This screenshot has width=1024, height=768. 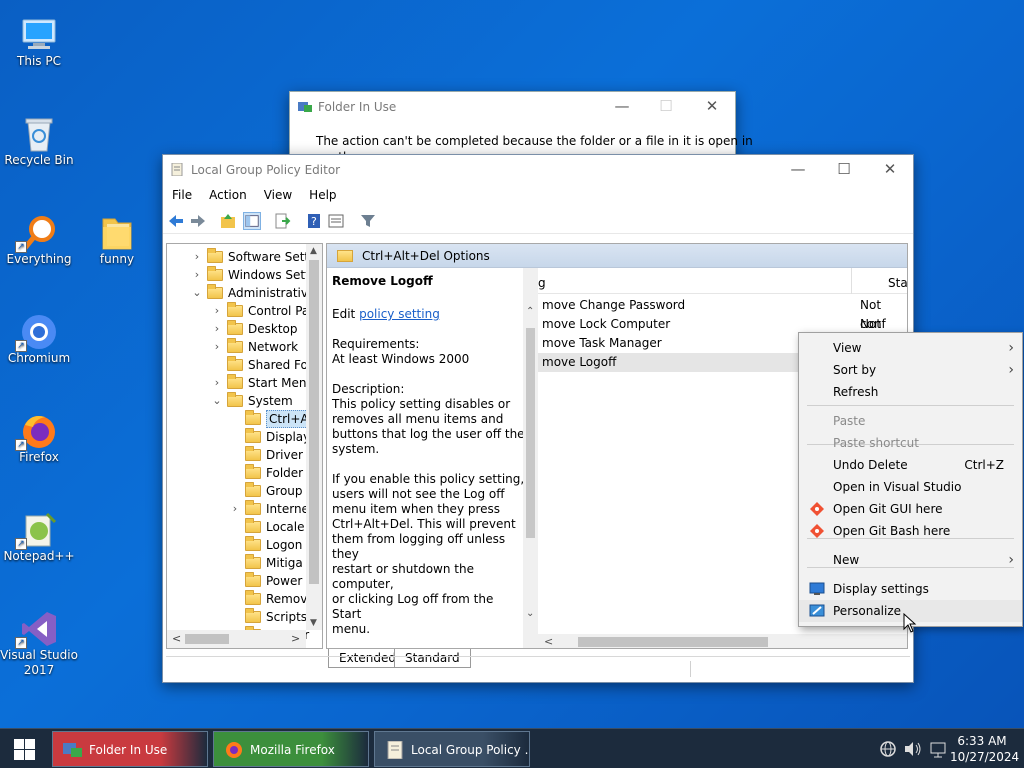 I want to click on tree-item: Remov, so click(x=237, y=599).